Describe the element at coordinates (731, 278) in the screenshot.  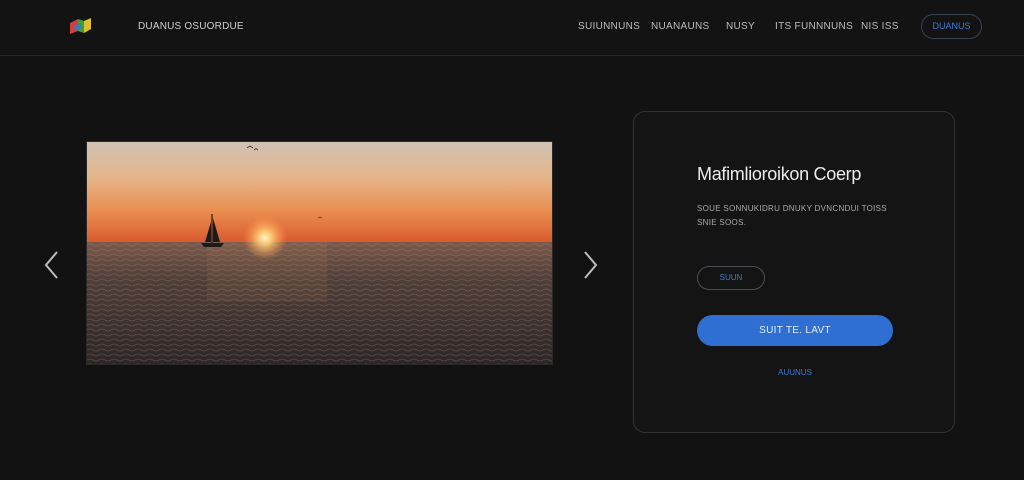
I see `secondary-pill-button: SUUN` at that location.